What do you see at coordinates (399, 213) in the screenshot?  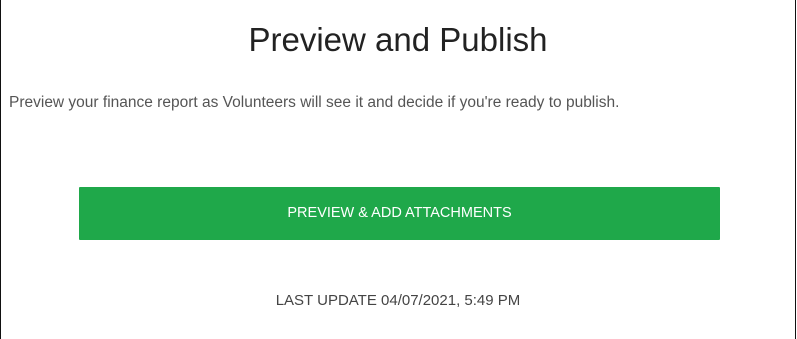 I see `preview-add-attachments-button: PREVIEW & ADD ATTACHMENTS` at bounding box center [399, 213].